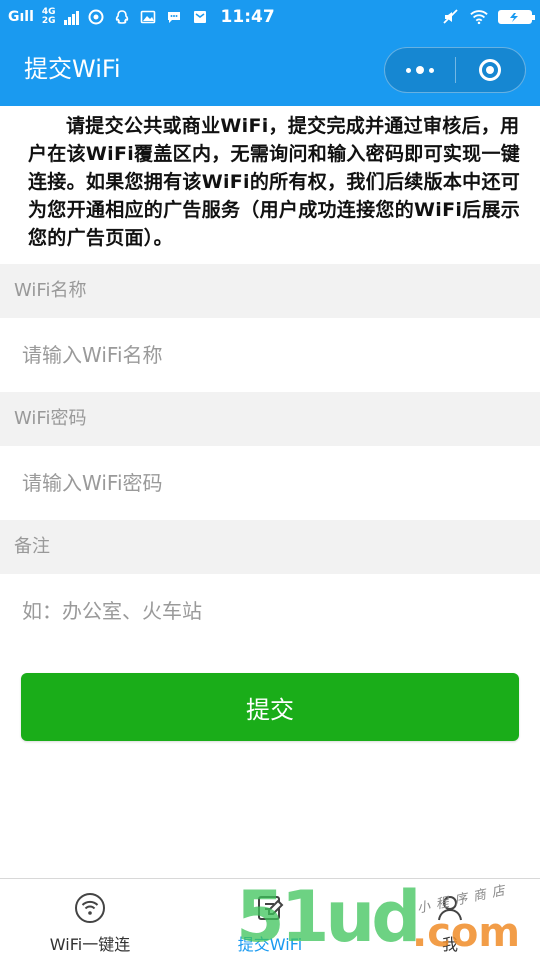 The height and width of the screenshot is (961, 540). I want to click on wechat-notification-icon, so click(96, 17).